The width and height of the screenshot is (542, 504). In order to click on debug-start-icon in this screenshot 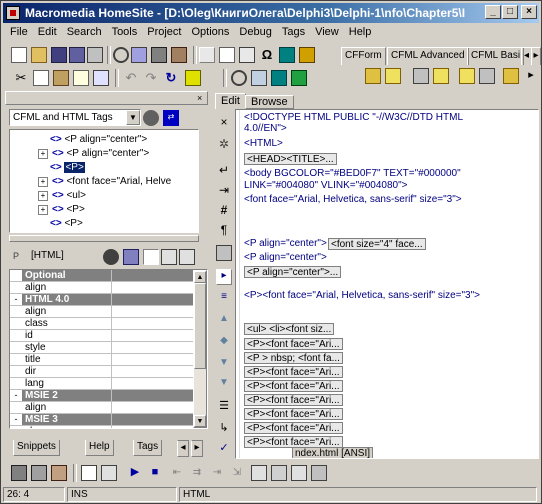, I will do `click(19, 473)`.